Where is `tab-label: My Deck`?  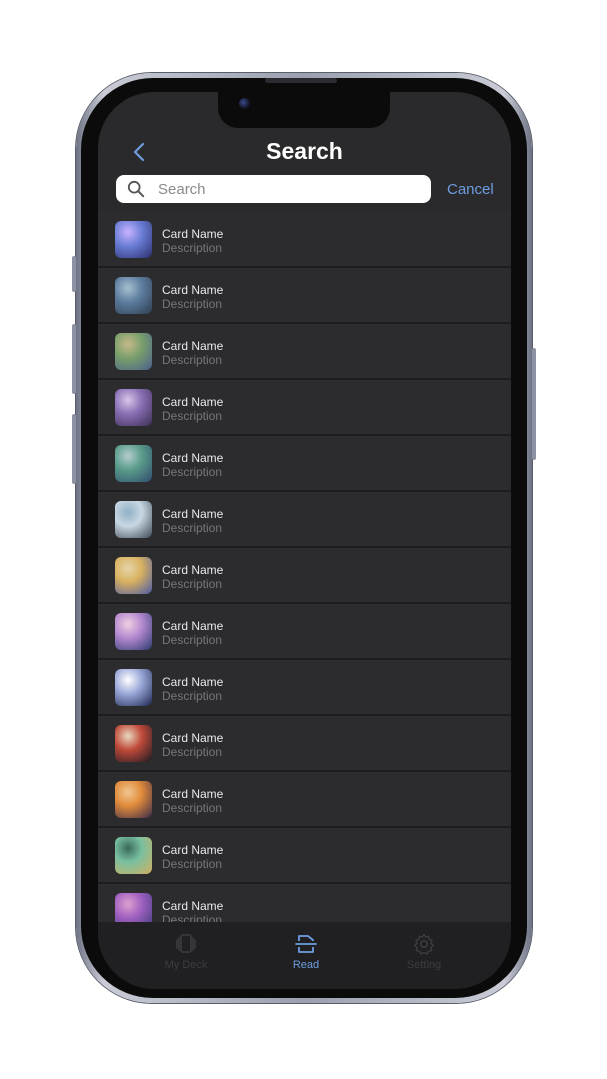
tab-label: My Deck is located at coordinates (186, 965).